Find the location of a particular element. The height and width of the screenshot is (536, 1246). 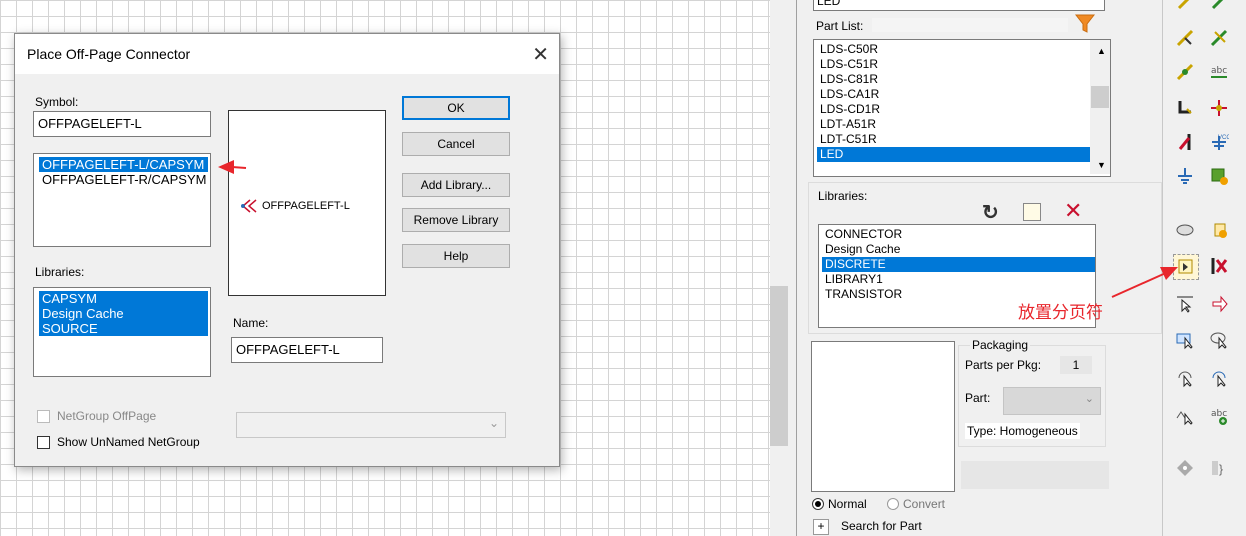

annotation-label: 放置分页符 is located at coordinates (1060, 313).